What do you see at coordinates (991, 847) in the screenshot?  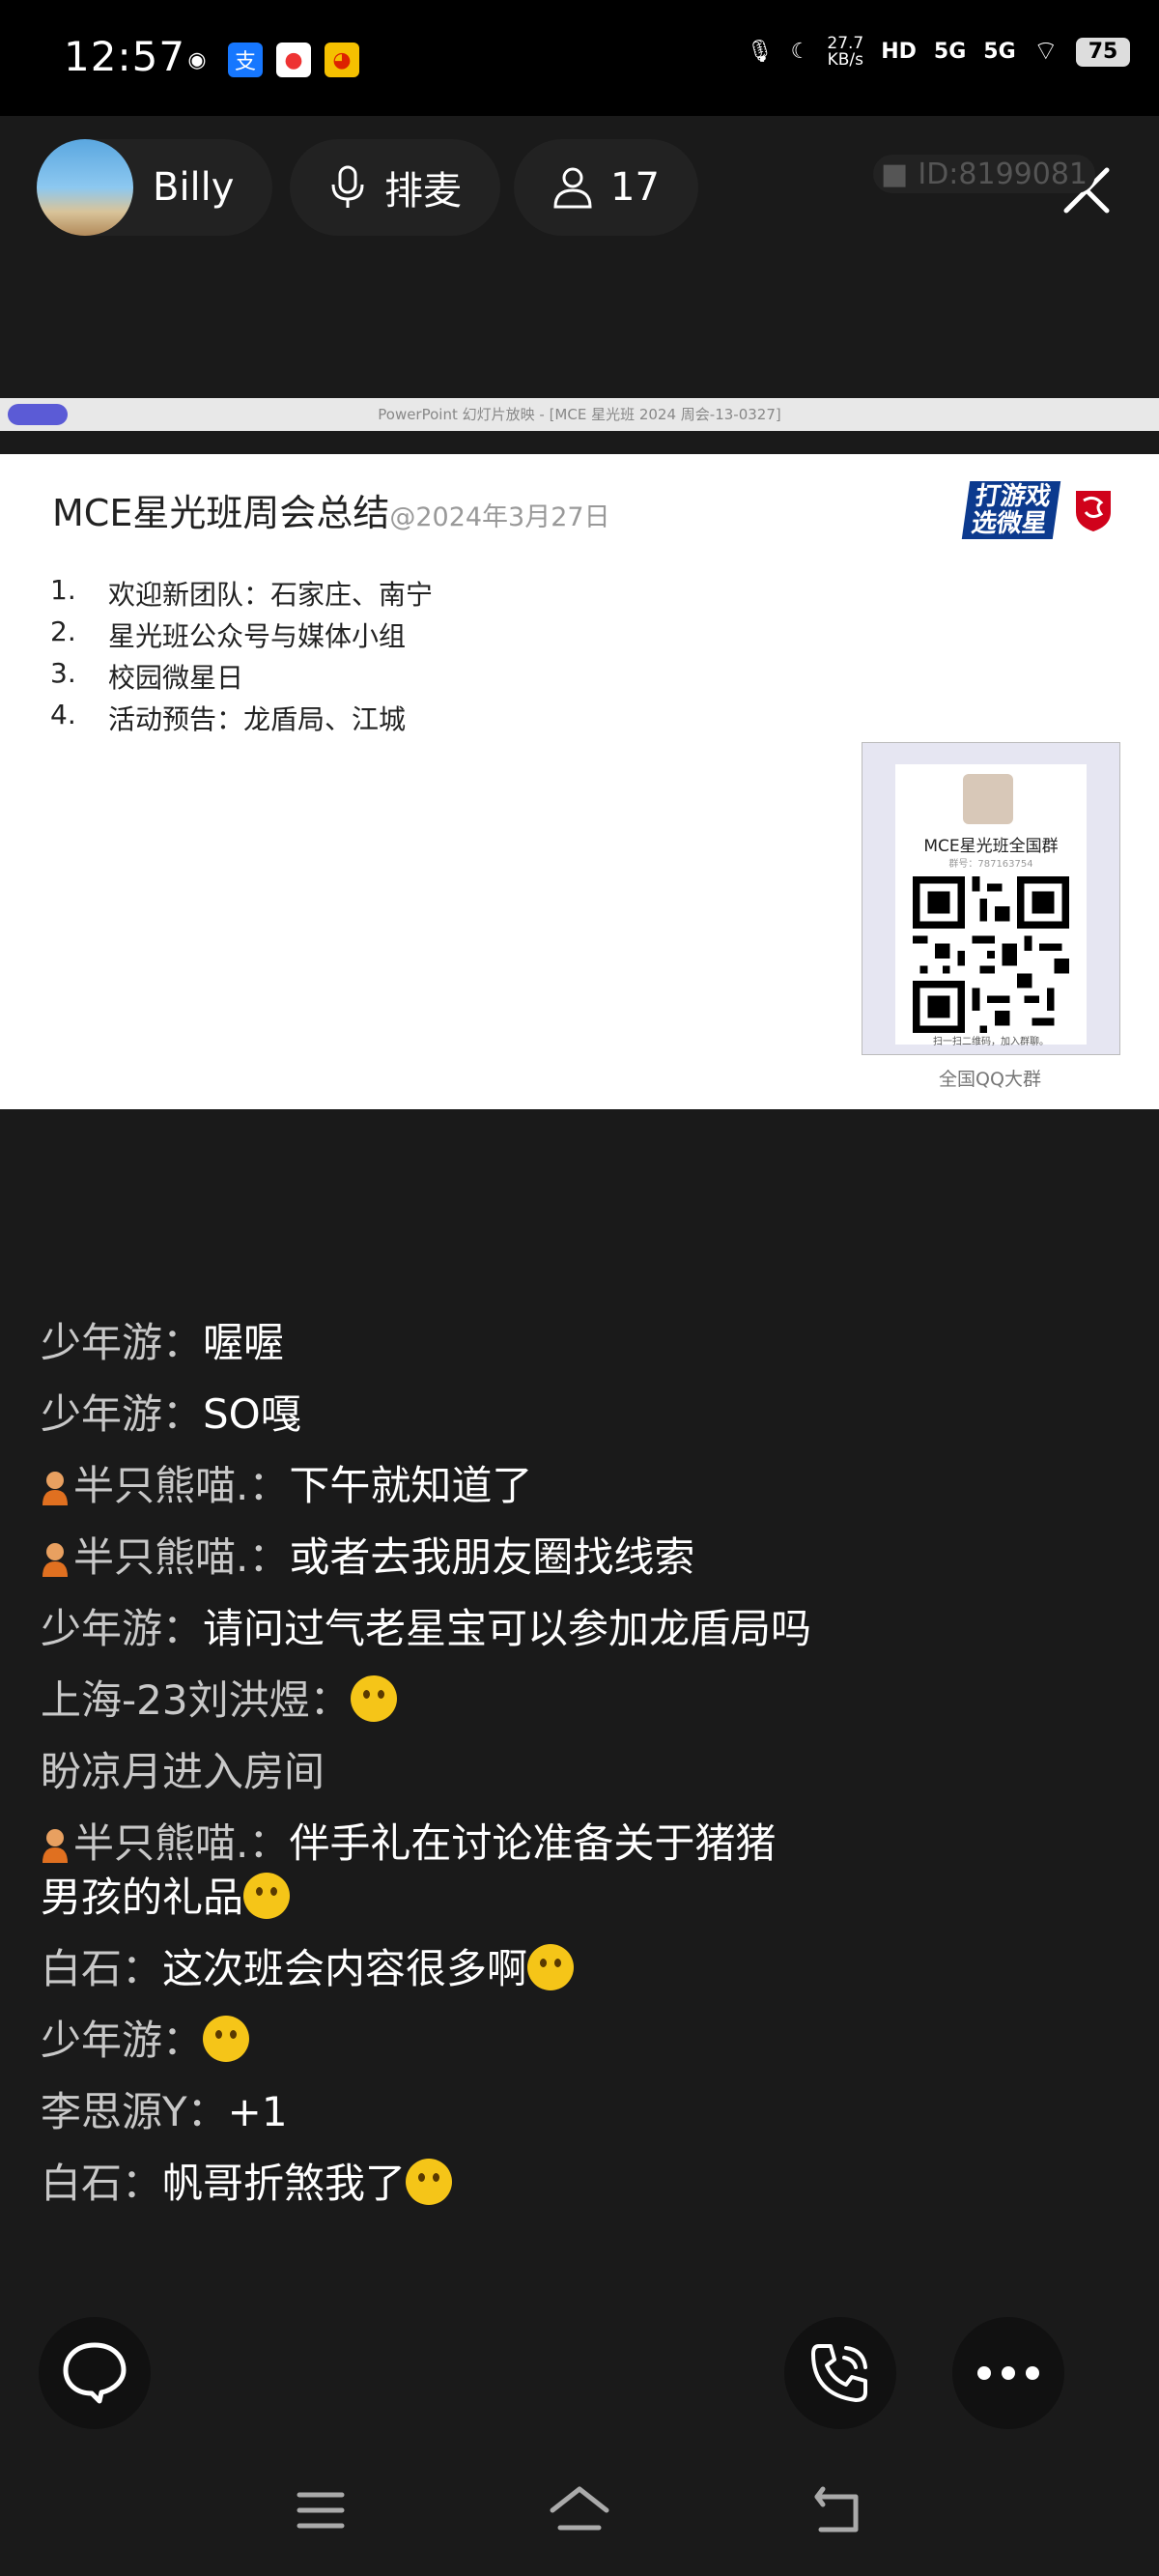 I see `qr-group-name: MCE星光班全国群` at bounding box center [991, 847].